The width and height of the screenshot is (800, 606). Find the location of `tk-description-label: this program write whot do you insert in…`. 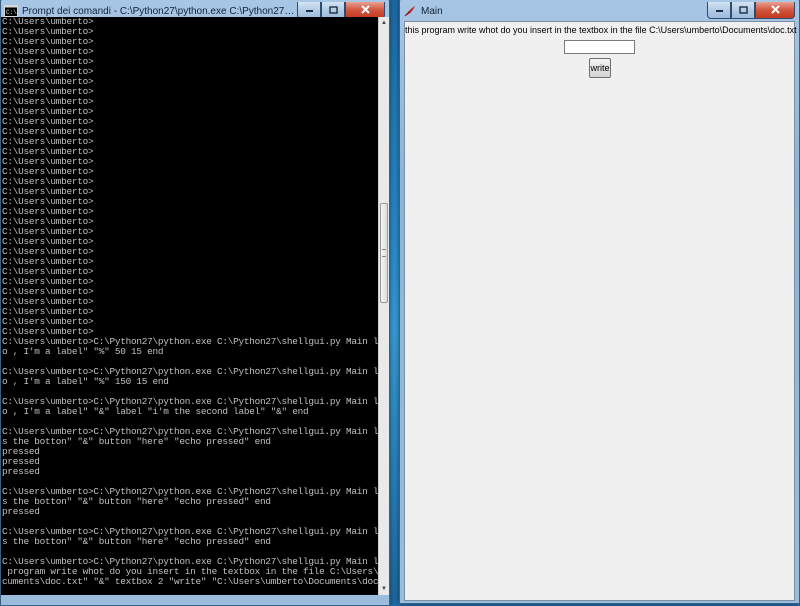

tk-description-label: this program write whot do you insert in… is located at coordinates (601, 30).